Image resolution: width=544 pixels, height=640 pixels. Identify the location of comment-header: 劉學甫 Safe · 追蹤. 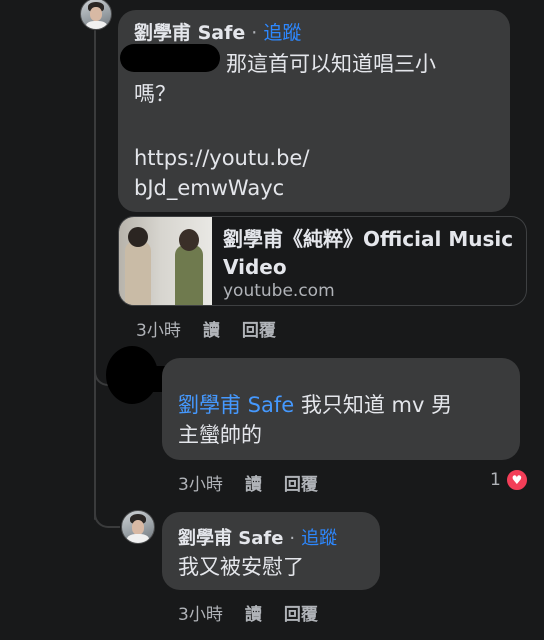
(314, 31).